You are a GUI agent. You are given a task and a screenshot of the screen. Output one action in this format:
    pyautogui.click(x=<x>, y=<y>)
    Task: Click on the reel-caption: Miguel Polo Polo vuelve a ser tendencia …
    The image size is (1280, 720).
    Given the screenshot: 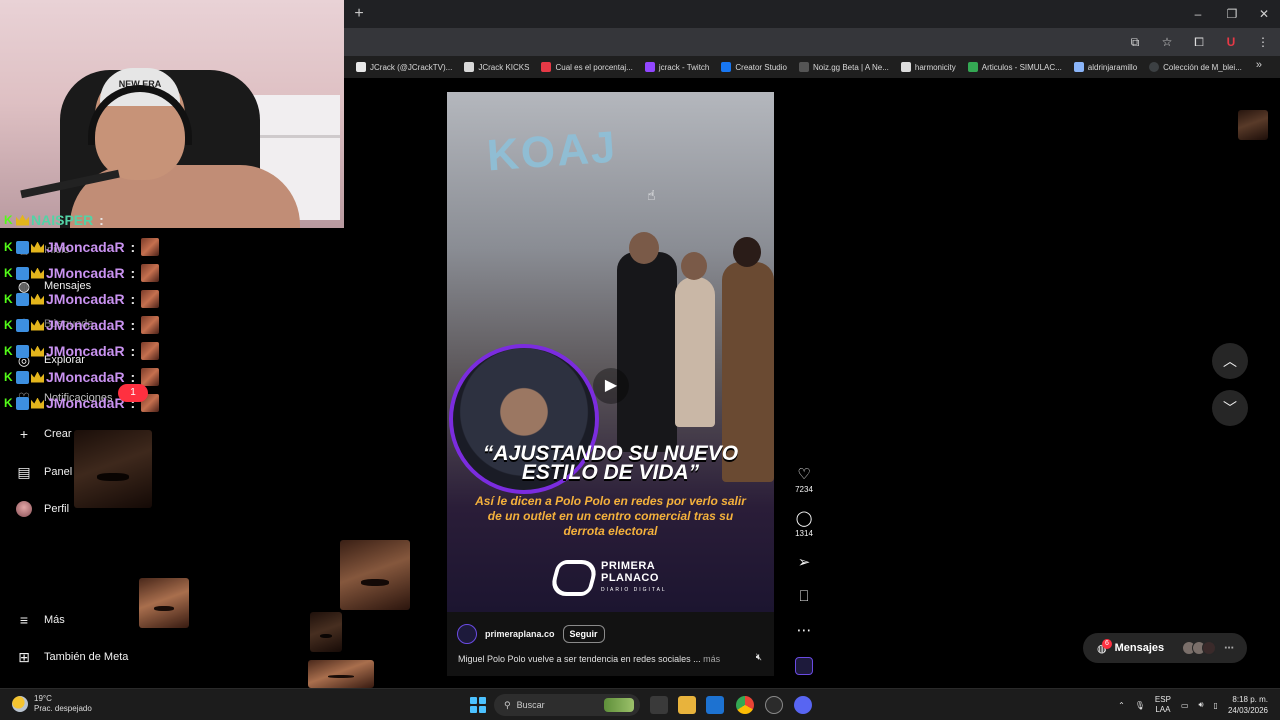 What is the action you would take?
    pyautogui.click(x=589, y=659)
    